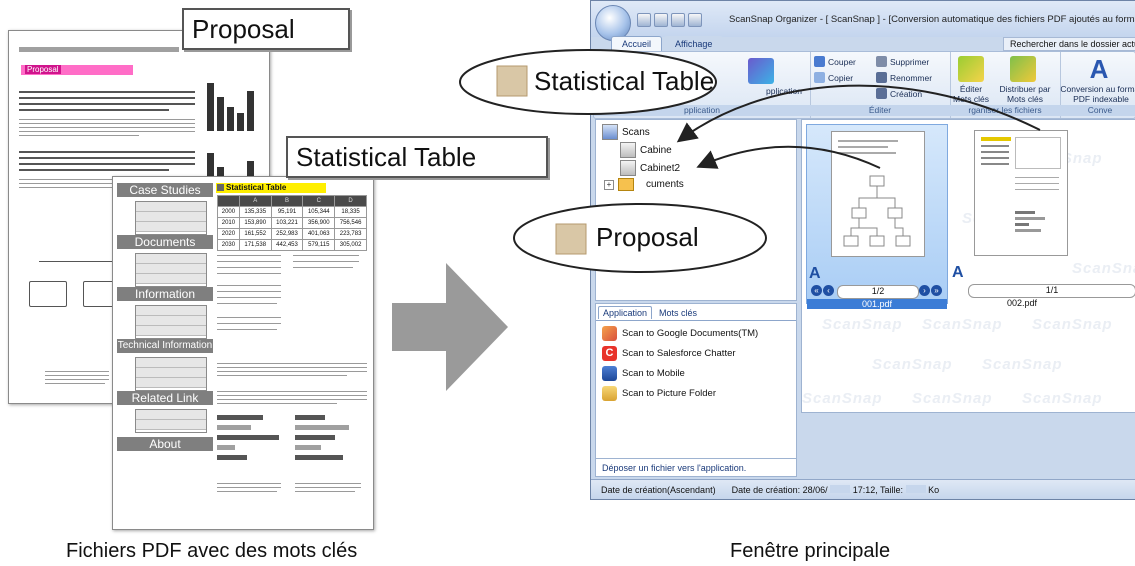 Image resolution: width=1135 pixels, height=566 pixels. I want to click on bubble-text-statistical-table: Statistical Table, so click(624, 81).